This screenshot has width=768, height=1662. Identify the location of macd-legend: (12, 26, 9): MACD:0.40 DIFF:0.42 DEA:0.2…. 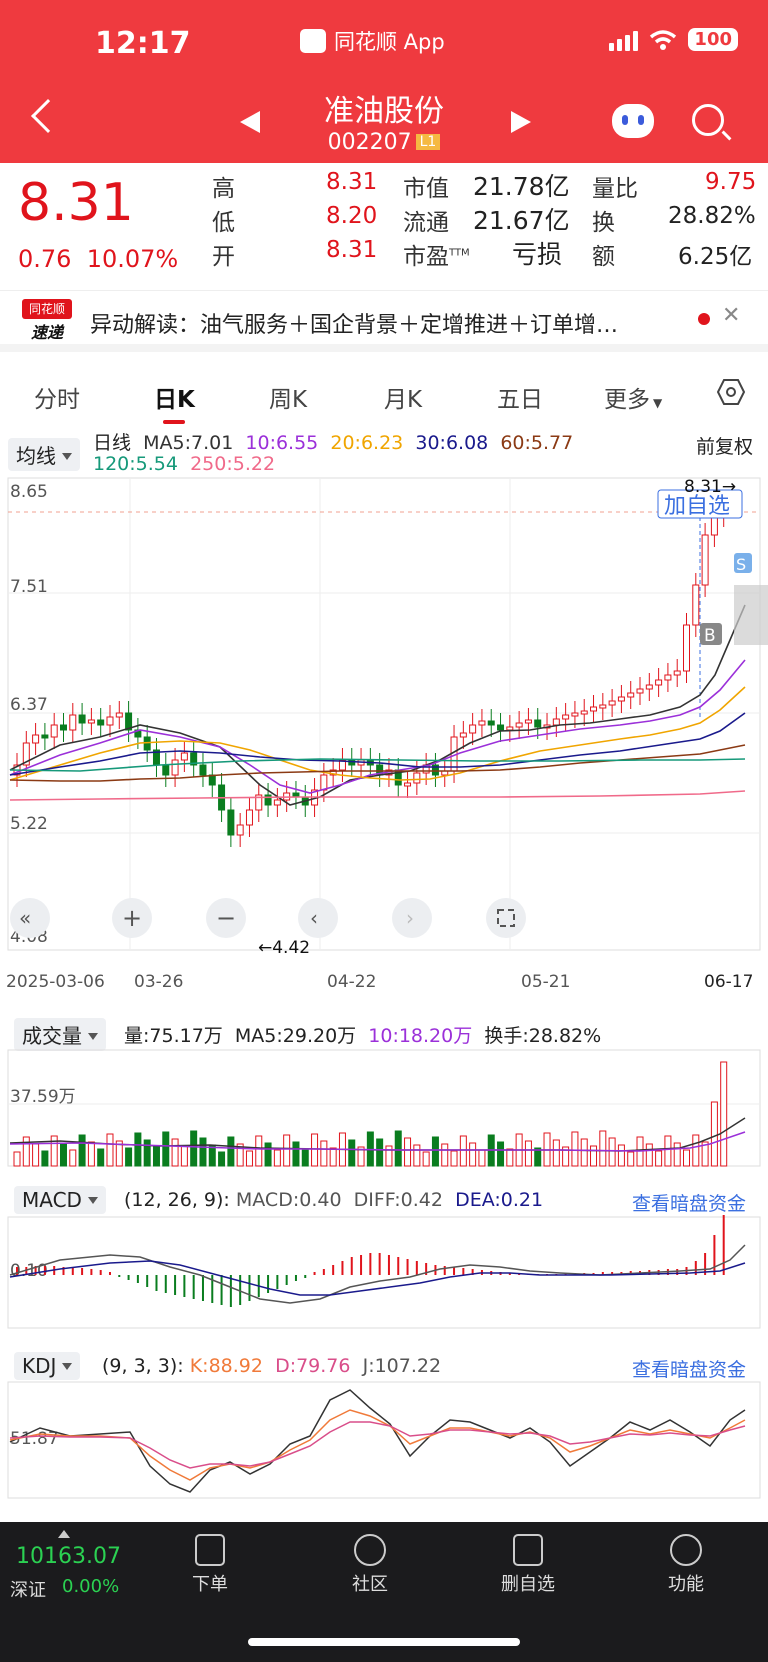
(333, 1200).